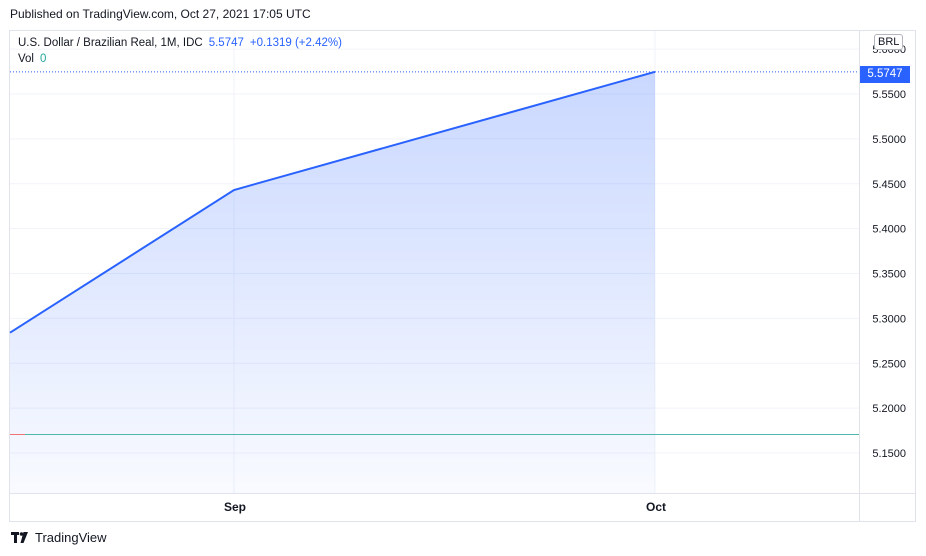 The image size is (926, 556). Describe the element at coordinates (235, 507) in the screenshot. I see `x-tick-label: Sep` at that location.